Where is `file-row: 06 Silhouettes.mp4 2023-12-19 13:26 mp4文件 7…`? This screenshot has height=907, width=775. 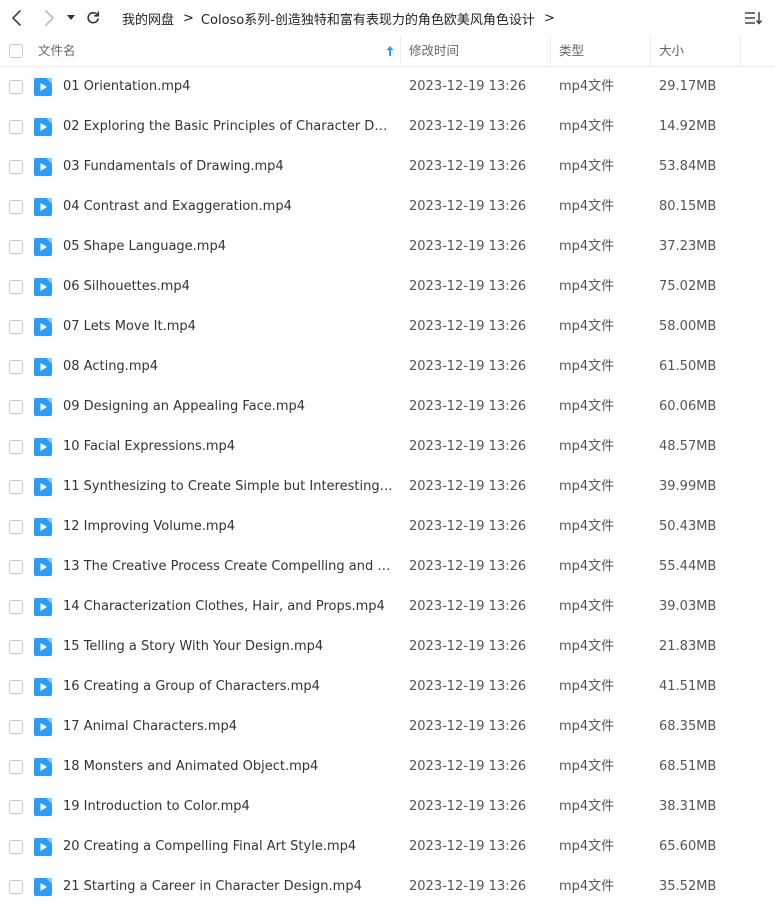
file-row: 06 Silhouettes.mp4 2023-12-19 13:26 mp4文件 7… is located at coordinates (387, 287).